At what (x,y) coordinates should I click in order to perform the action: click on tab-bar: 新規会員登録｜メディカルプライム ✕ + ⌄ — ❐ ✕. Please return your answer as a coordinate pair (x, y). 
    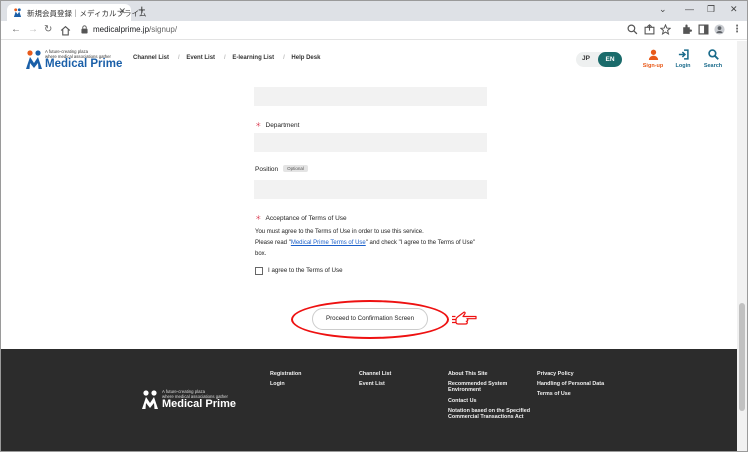
    Looking at the image, I should click on (374, 11).